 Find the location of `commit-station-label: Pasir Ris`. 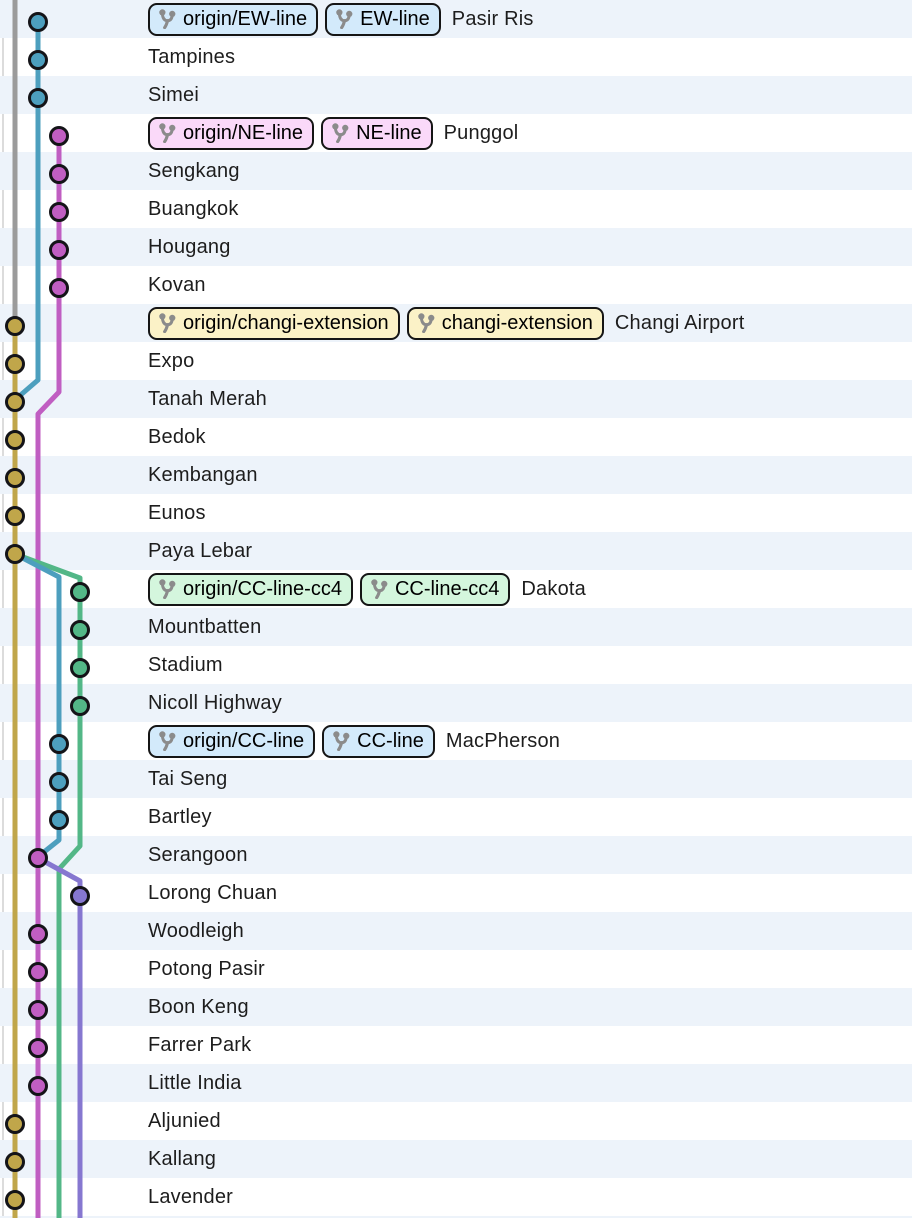

commit-station-label: Pasir Ris is located at coordinates (492, 18).